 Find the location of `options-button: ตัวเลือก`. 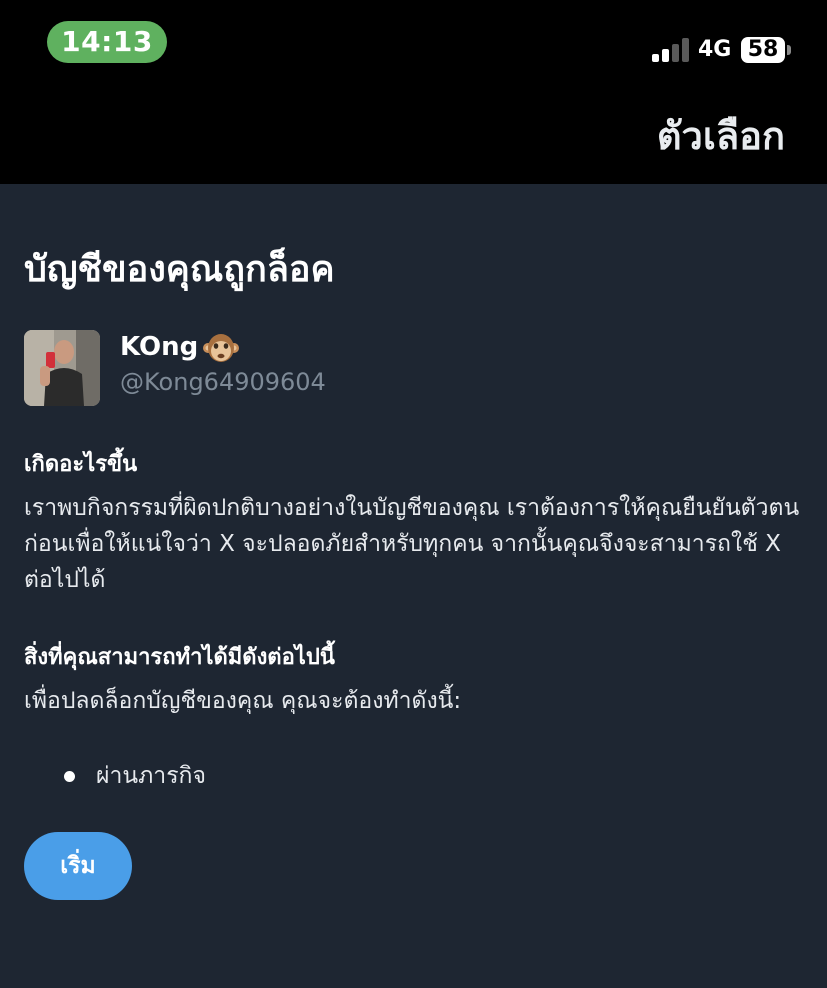

options-button: ตัวเลือก is located at coordinates (721, 136).